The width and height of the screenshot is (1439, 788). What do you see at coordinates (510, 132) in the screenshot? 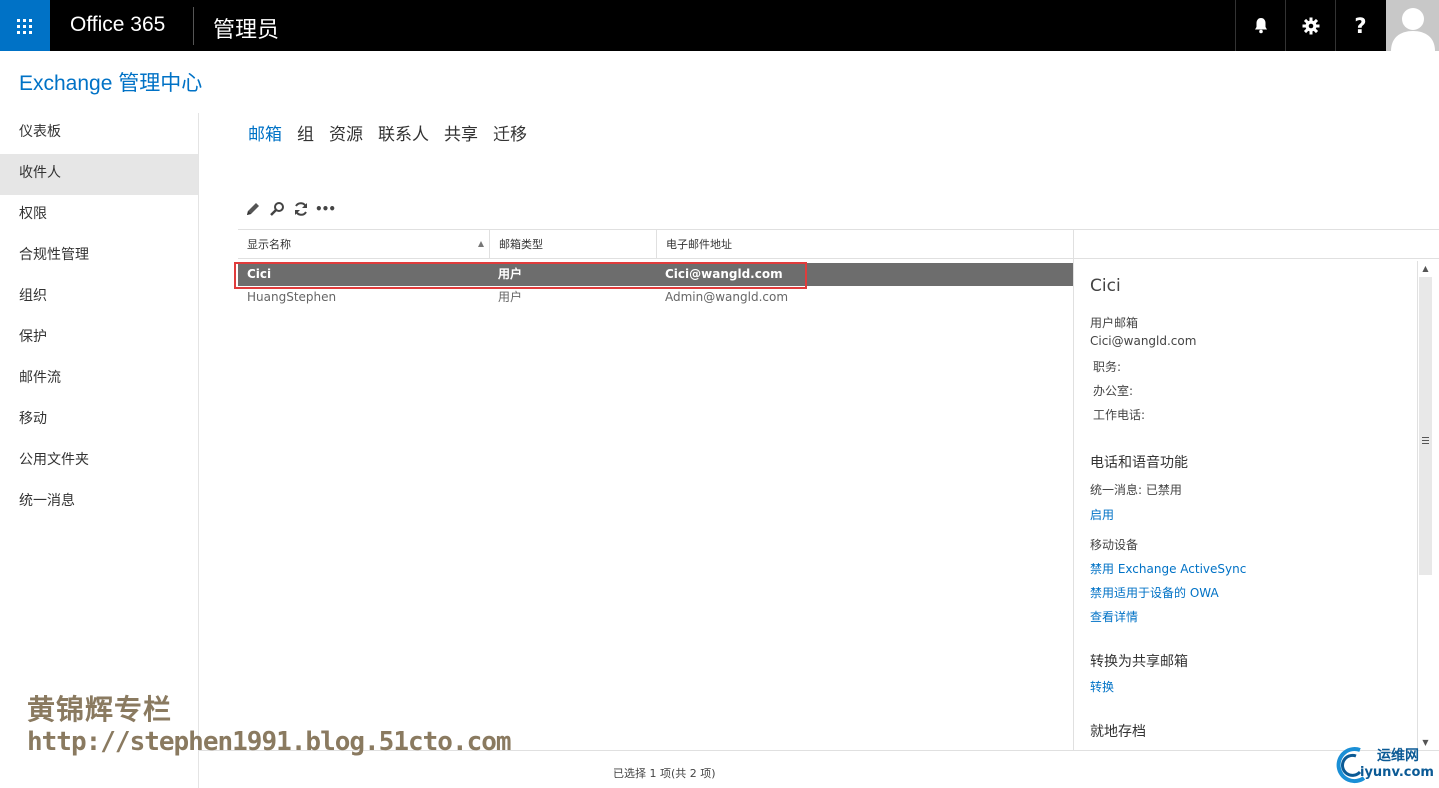
I see `tab-migration: 迁移` at bounding box center [510, 132].